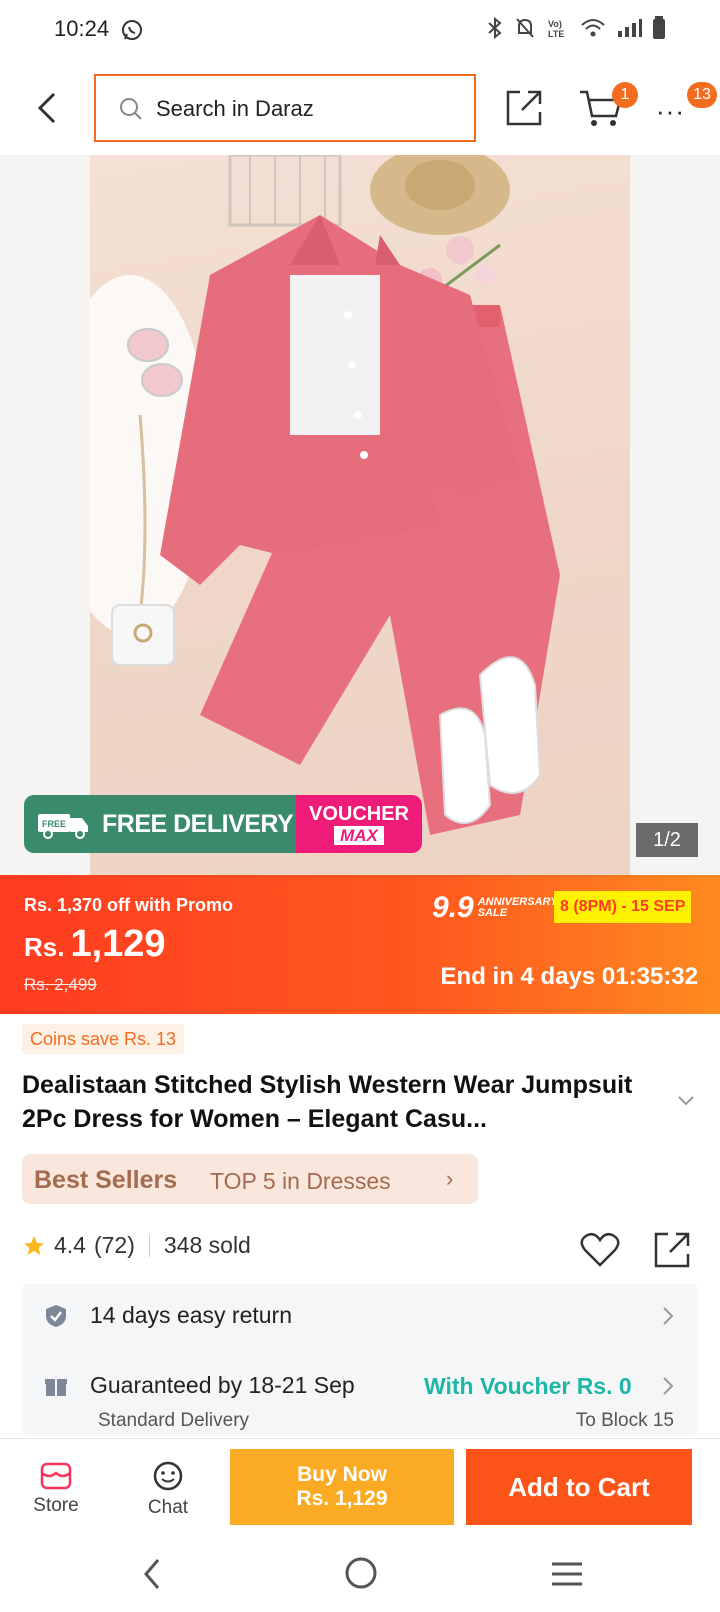  I want to click on bluetooth-icon, so click(495, 28).